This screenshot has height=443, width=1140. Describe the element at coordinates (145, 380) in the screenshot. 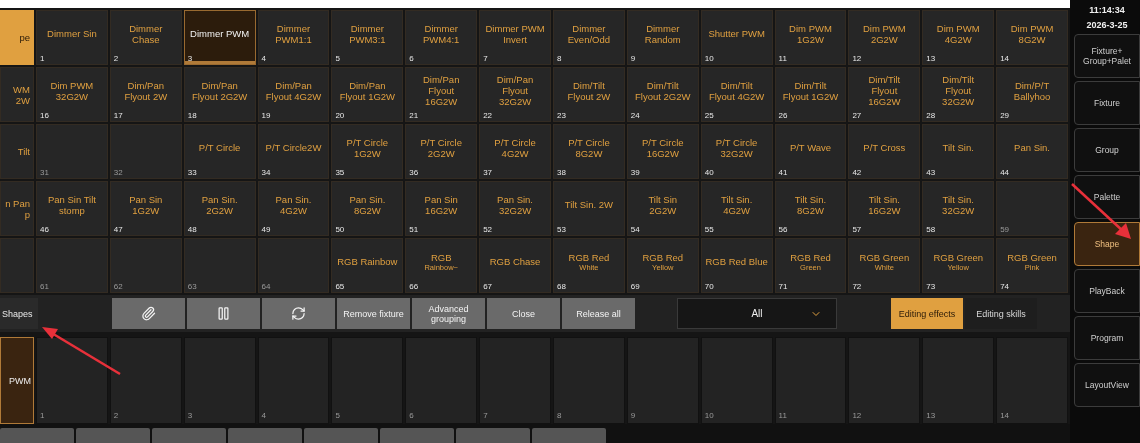

I see `playback-slot: 2` at that location.